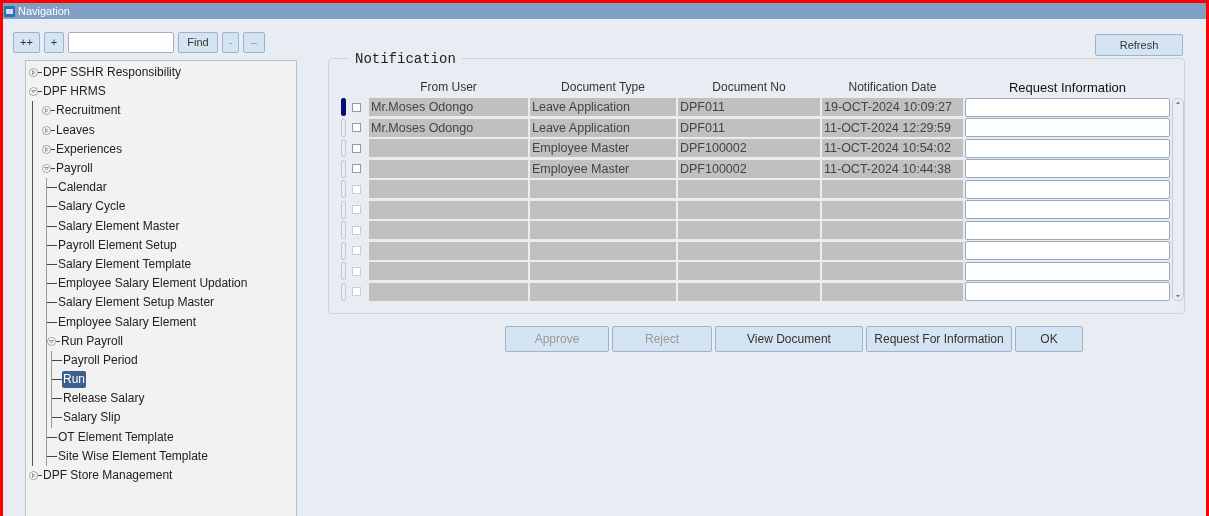 Image resolution: width=1209 pixels, height=516 pixels. I want to click on tree-item: Salary Slip, so click(92, 418).